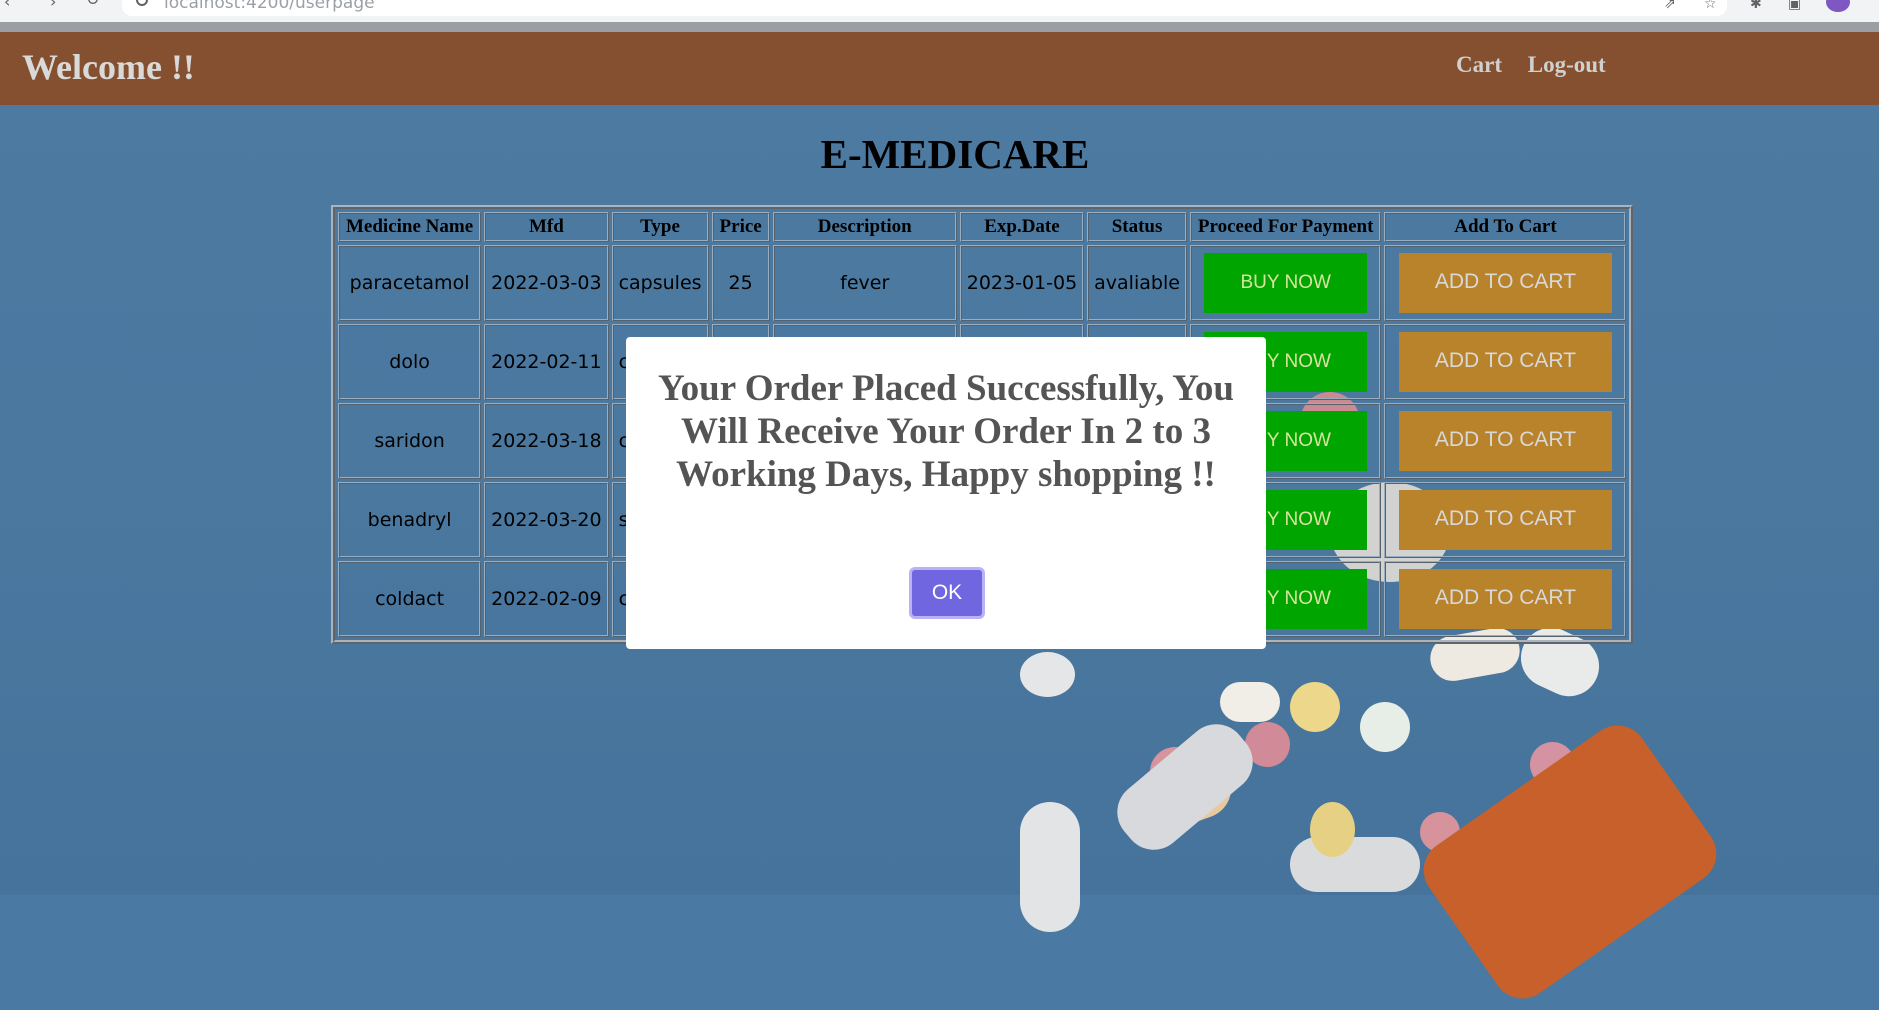 The image size is (1879, 1010). Describe the element at coordinates (947, 593) in the screenshot. I see `ok-button: OK` at that location.